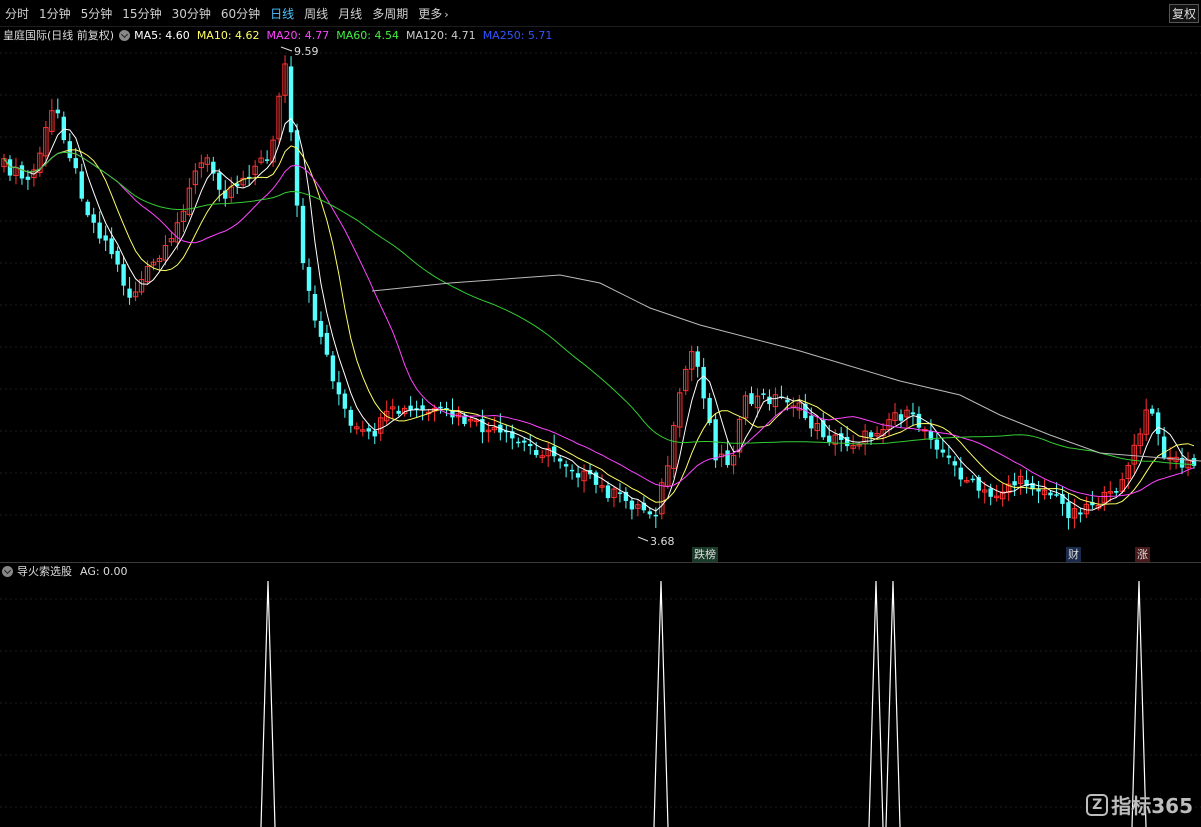  I want to click on ma-legend-item: MA10: 4.62, so click(228, 35).